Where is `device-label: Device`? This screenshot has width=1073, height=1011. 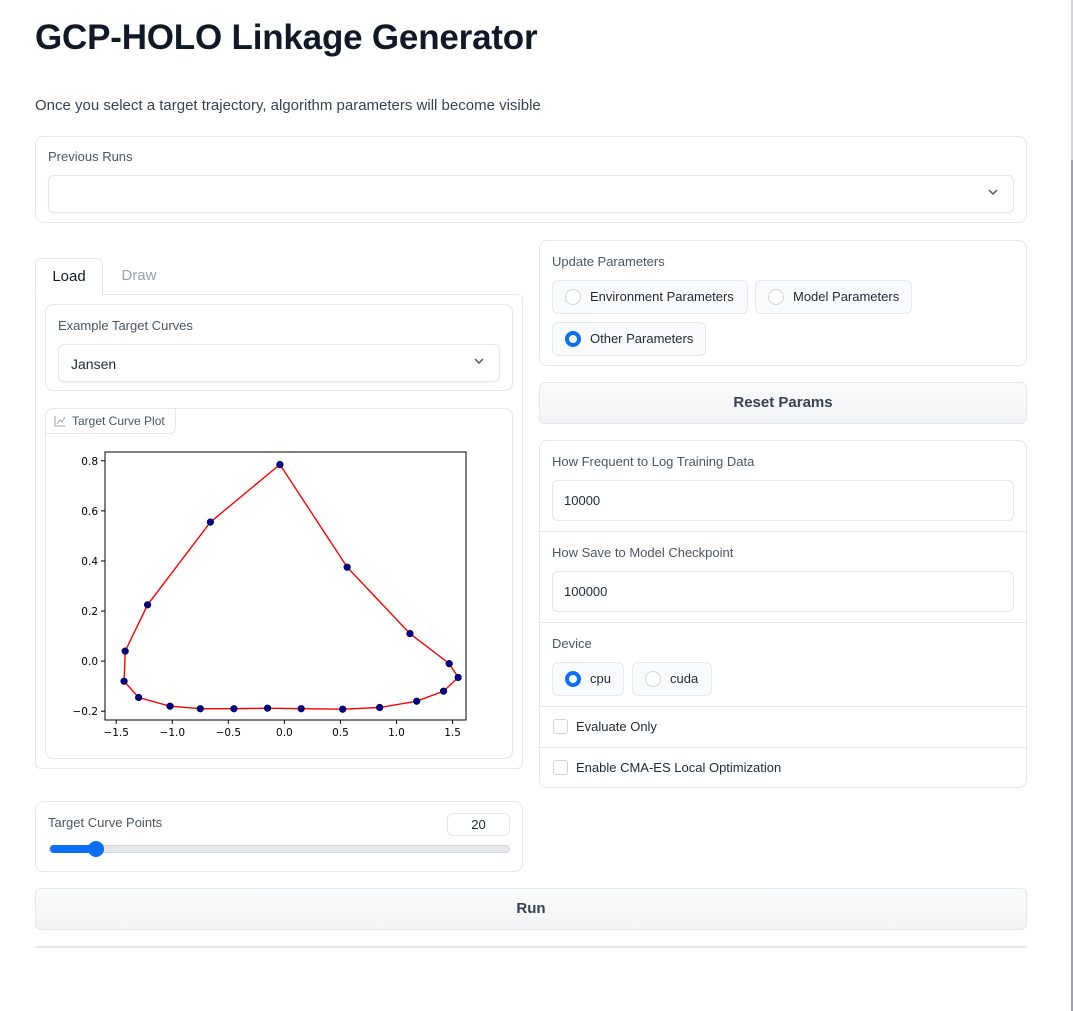 device-label: Device is located at coordinates (572, 643).